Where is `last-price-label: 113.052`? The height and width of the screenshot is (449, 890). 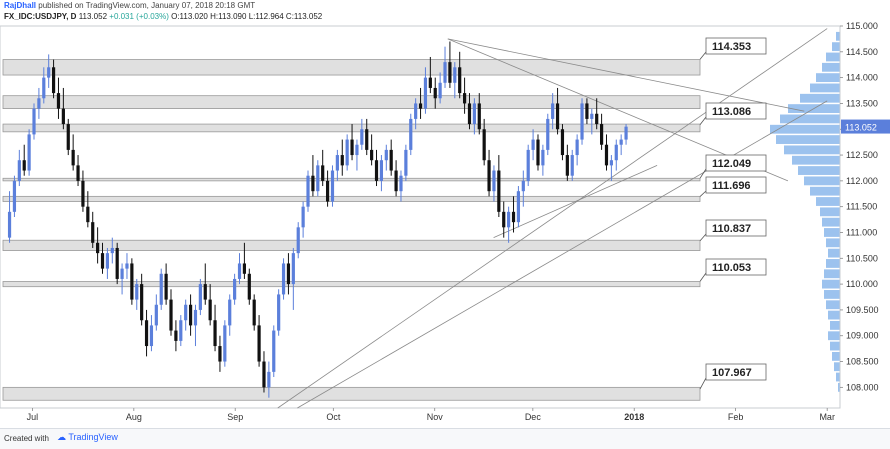 last-price-label: 113.052 is located at coordinates (861, 128).